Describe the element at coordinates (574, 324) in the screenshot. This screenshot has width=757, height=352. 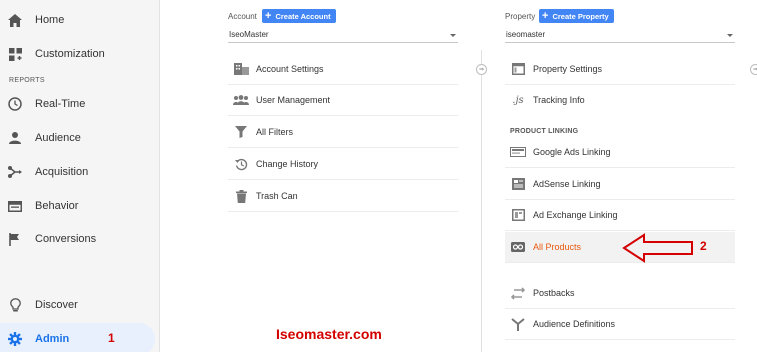
I see `menu-item-label: Audience Definitions` at that location.